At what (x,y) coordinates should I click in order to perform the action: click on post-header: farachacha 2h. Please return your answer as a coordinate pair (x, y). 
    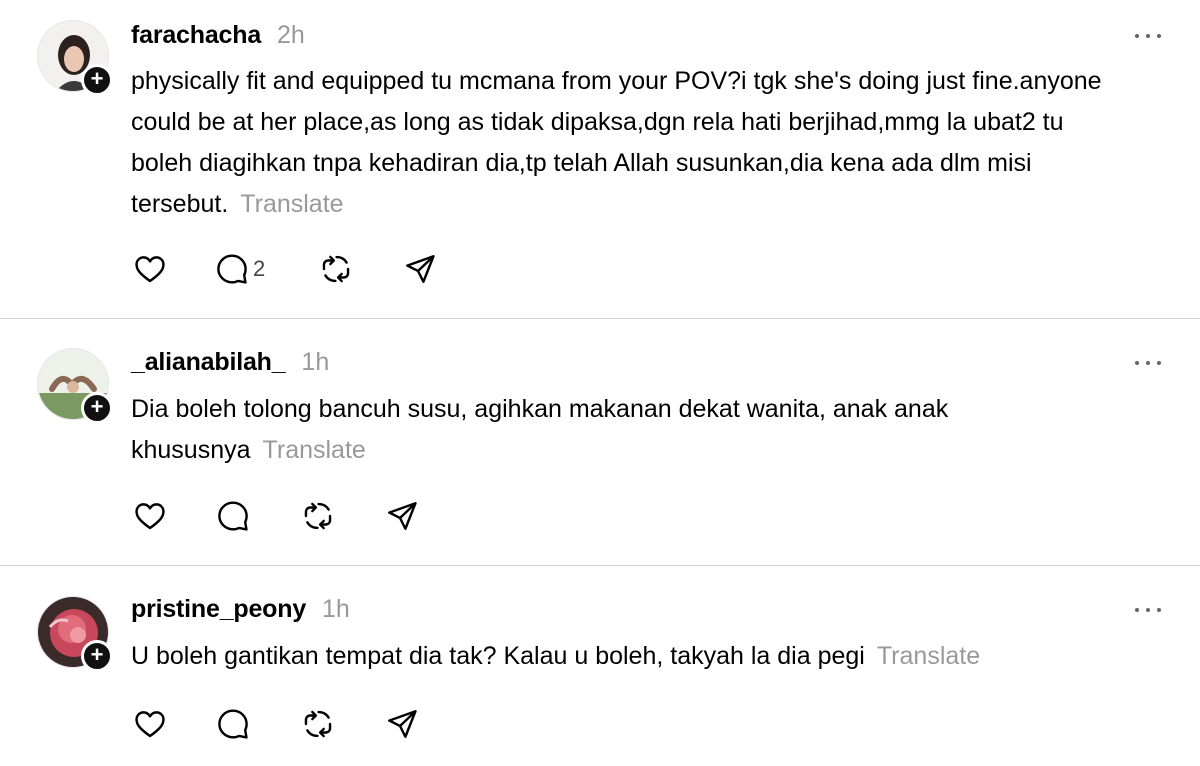
    Looking at the image, I should click on (218, 35).